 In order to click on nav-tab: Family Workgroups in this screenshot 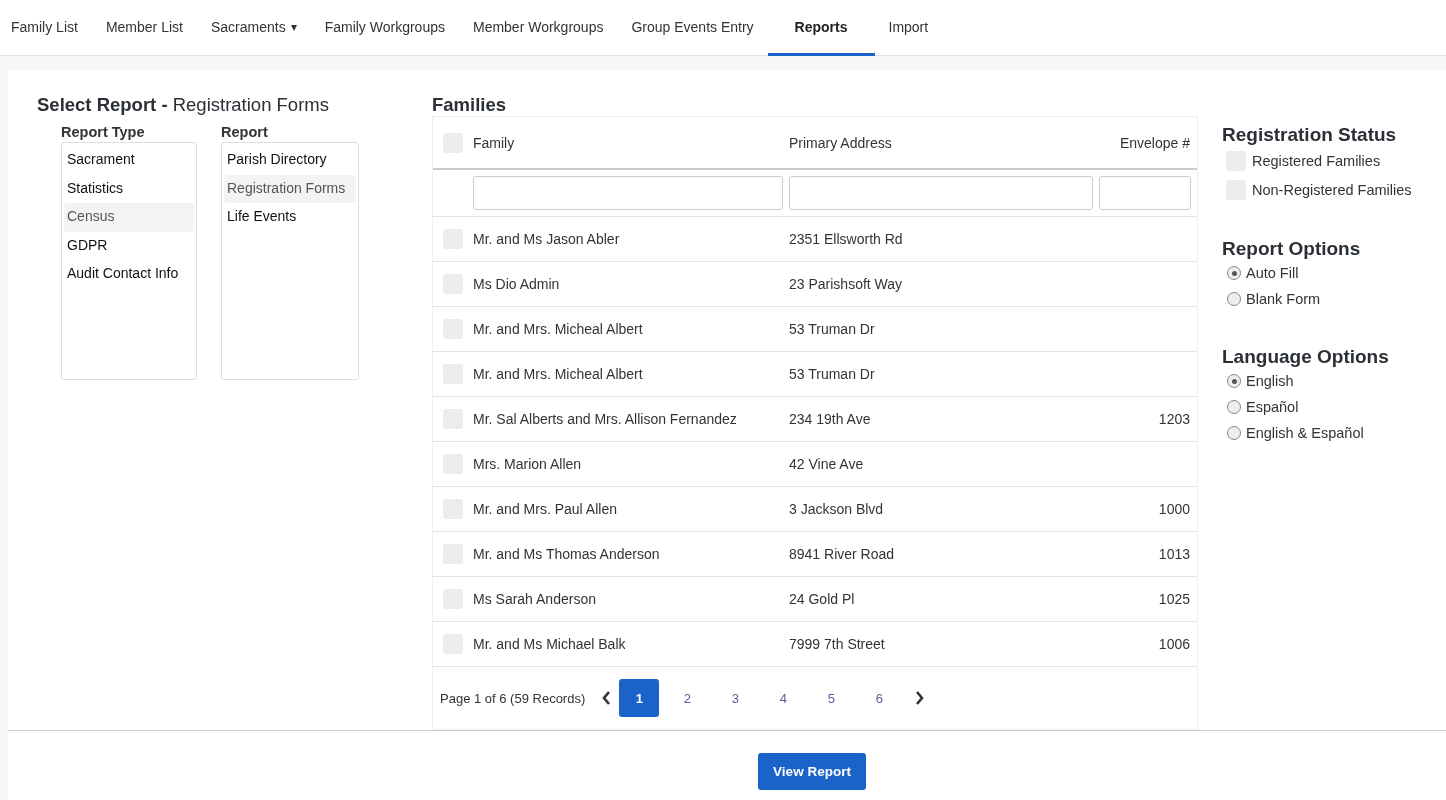, I will do `click(384, 28)`.